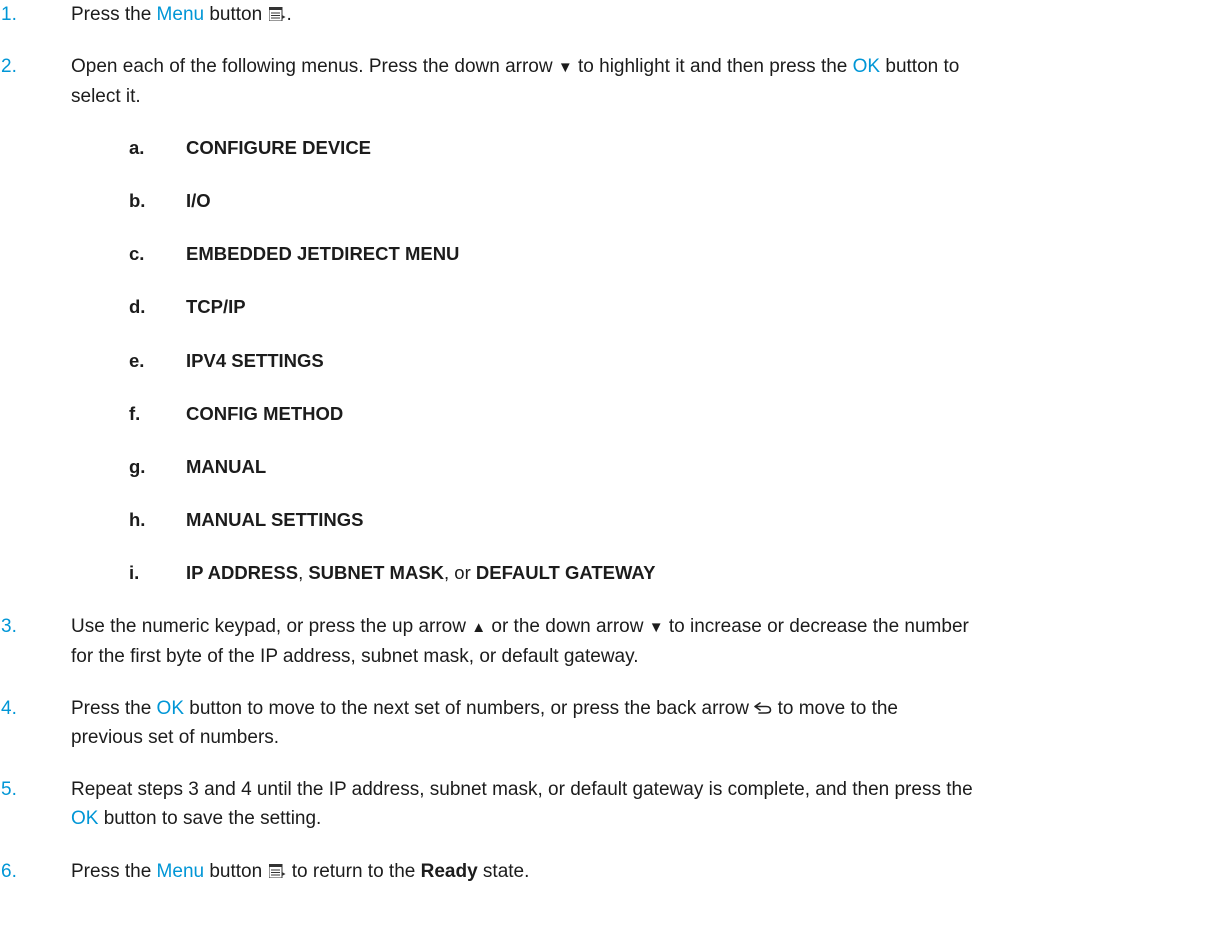  I want to click on ip-address-term: IP ADDRESS, so click(242, 572).